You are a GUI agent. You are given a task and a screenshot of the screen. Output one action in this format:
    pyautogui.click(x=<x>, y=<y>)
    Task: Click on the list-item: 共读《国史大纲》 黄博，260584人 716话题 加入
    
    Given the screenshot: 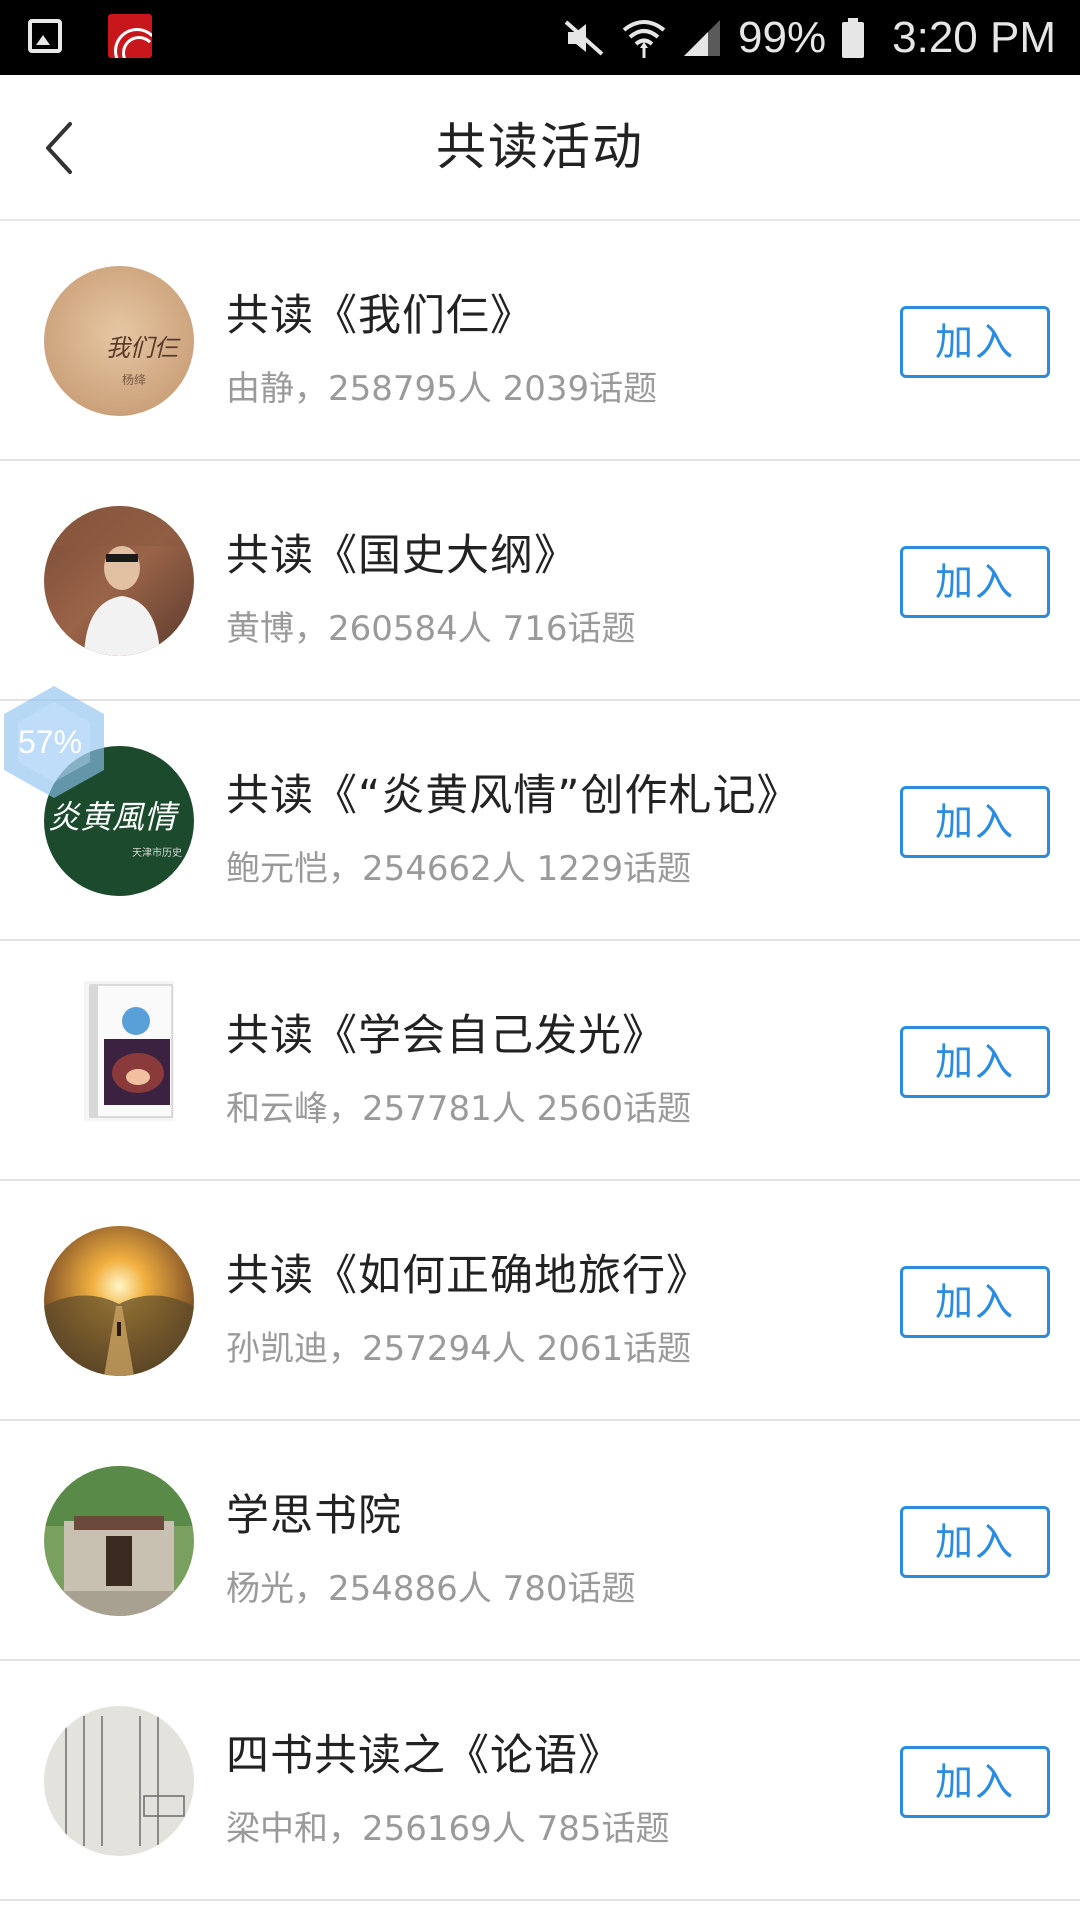 What is the action you would take?
    pyautogui.click(x=540, y=581)
    